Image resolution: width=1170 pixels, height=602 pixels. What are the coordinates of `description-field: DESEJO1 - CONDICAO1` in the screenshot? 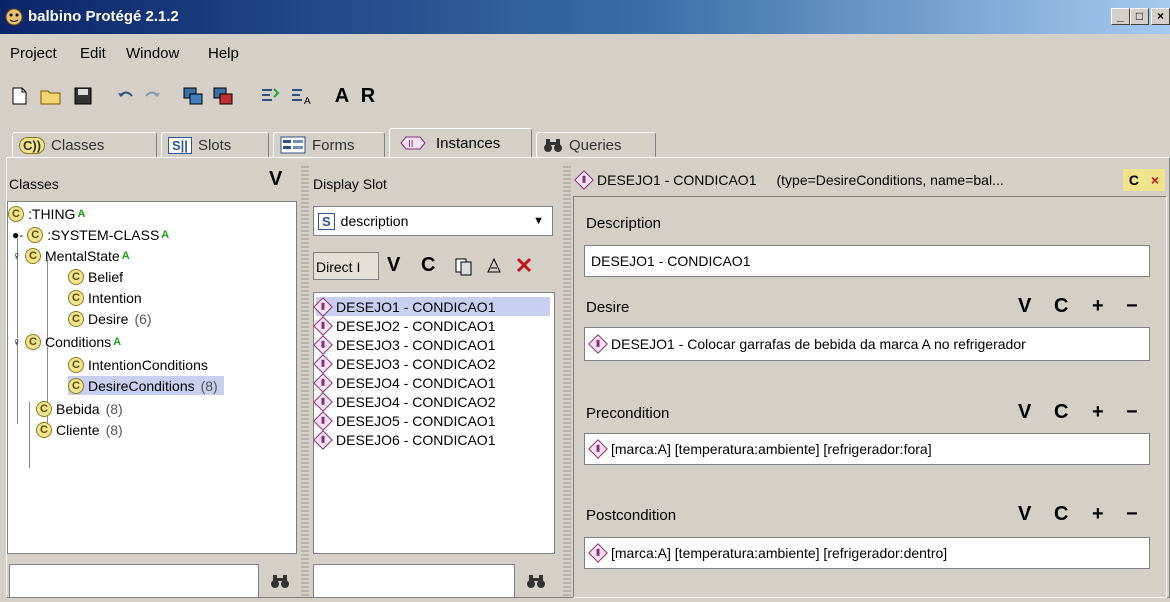 It's located at (867, 261).